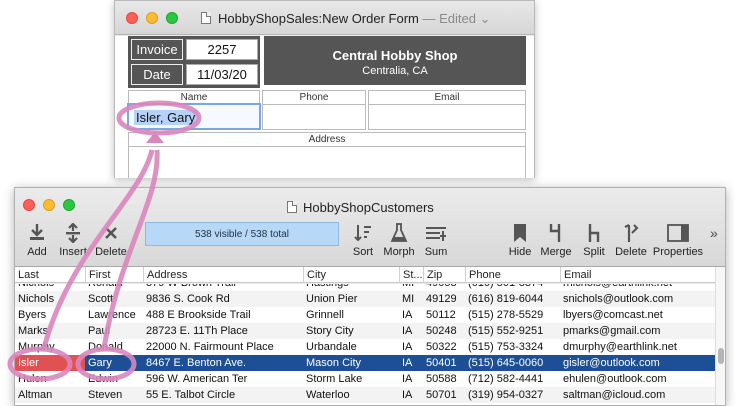 The width and height of the screenshot is (735, 406). What do you see at coordinates (351, 363) in the screenshot?
I see `cell-city: Mason City` at bounding box center [351, 363].